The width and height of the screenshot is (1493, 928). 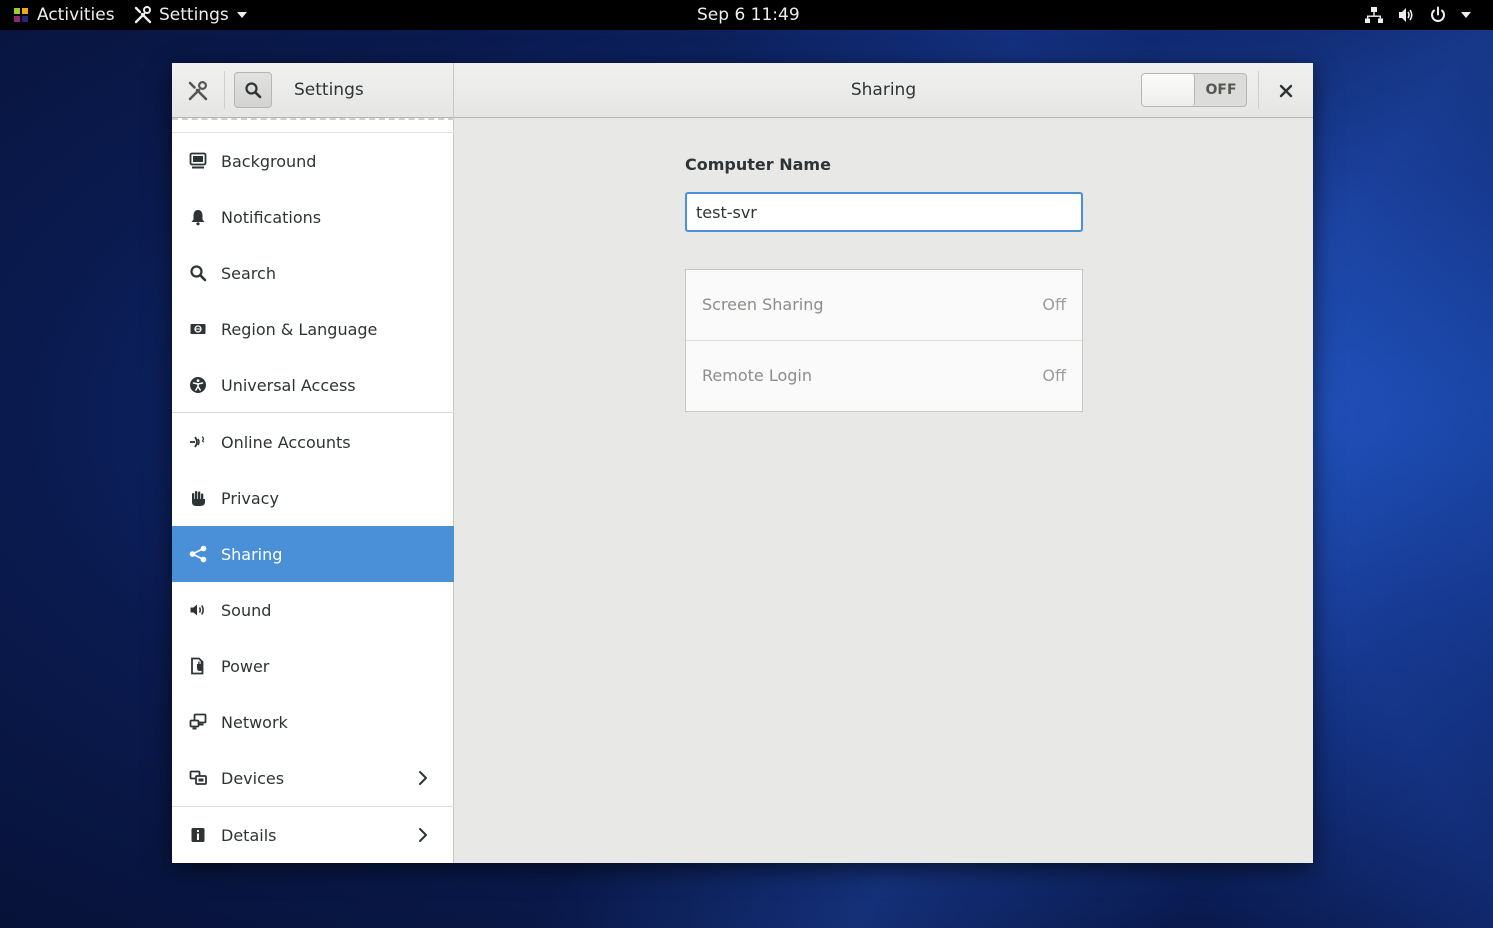 What do you see at coordinates (254, 722) in the screenshot?
I see `sidebar-item-label: Network` at bounding box center [254, 722].